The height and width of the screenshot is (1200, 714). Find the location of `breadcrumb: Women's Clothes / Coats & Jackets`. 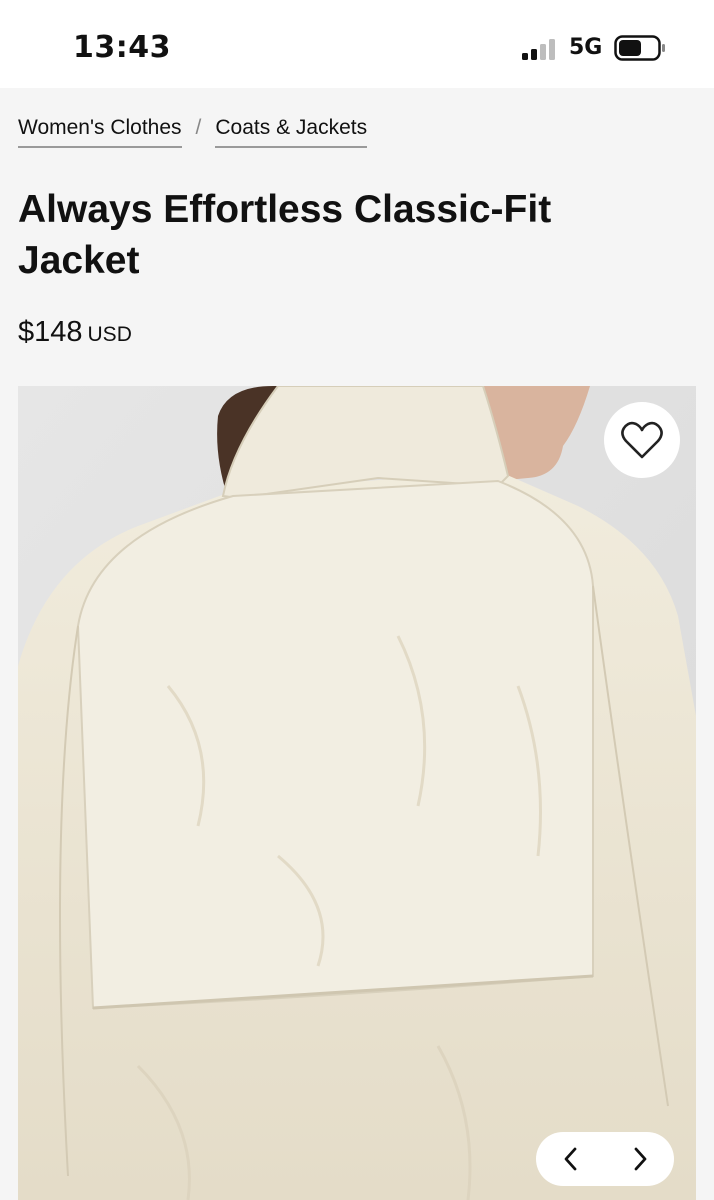

breadcrumb: Women's Clothes / Coats & Jackets is located at coordinates (193, 132).